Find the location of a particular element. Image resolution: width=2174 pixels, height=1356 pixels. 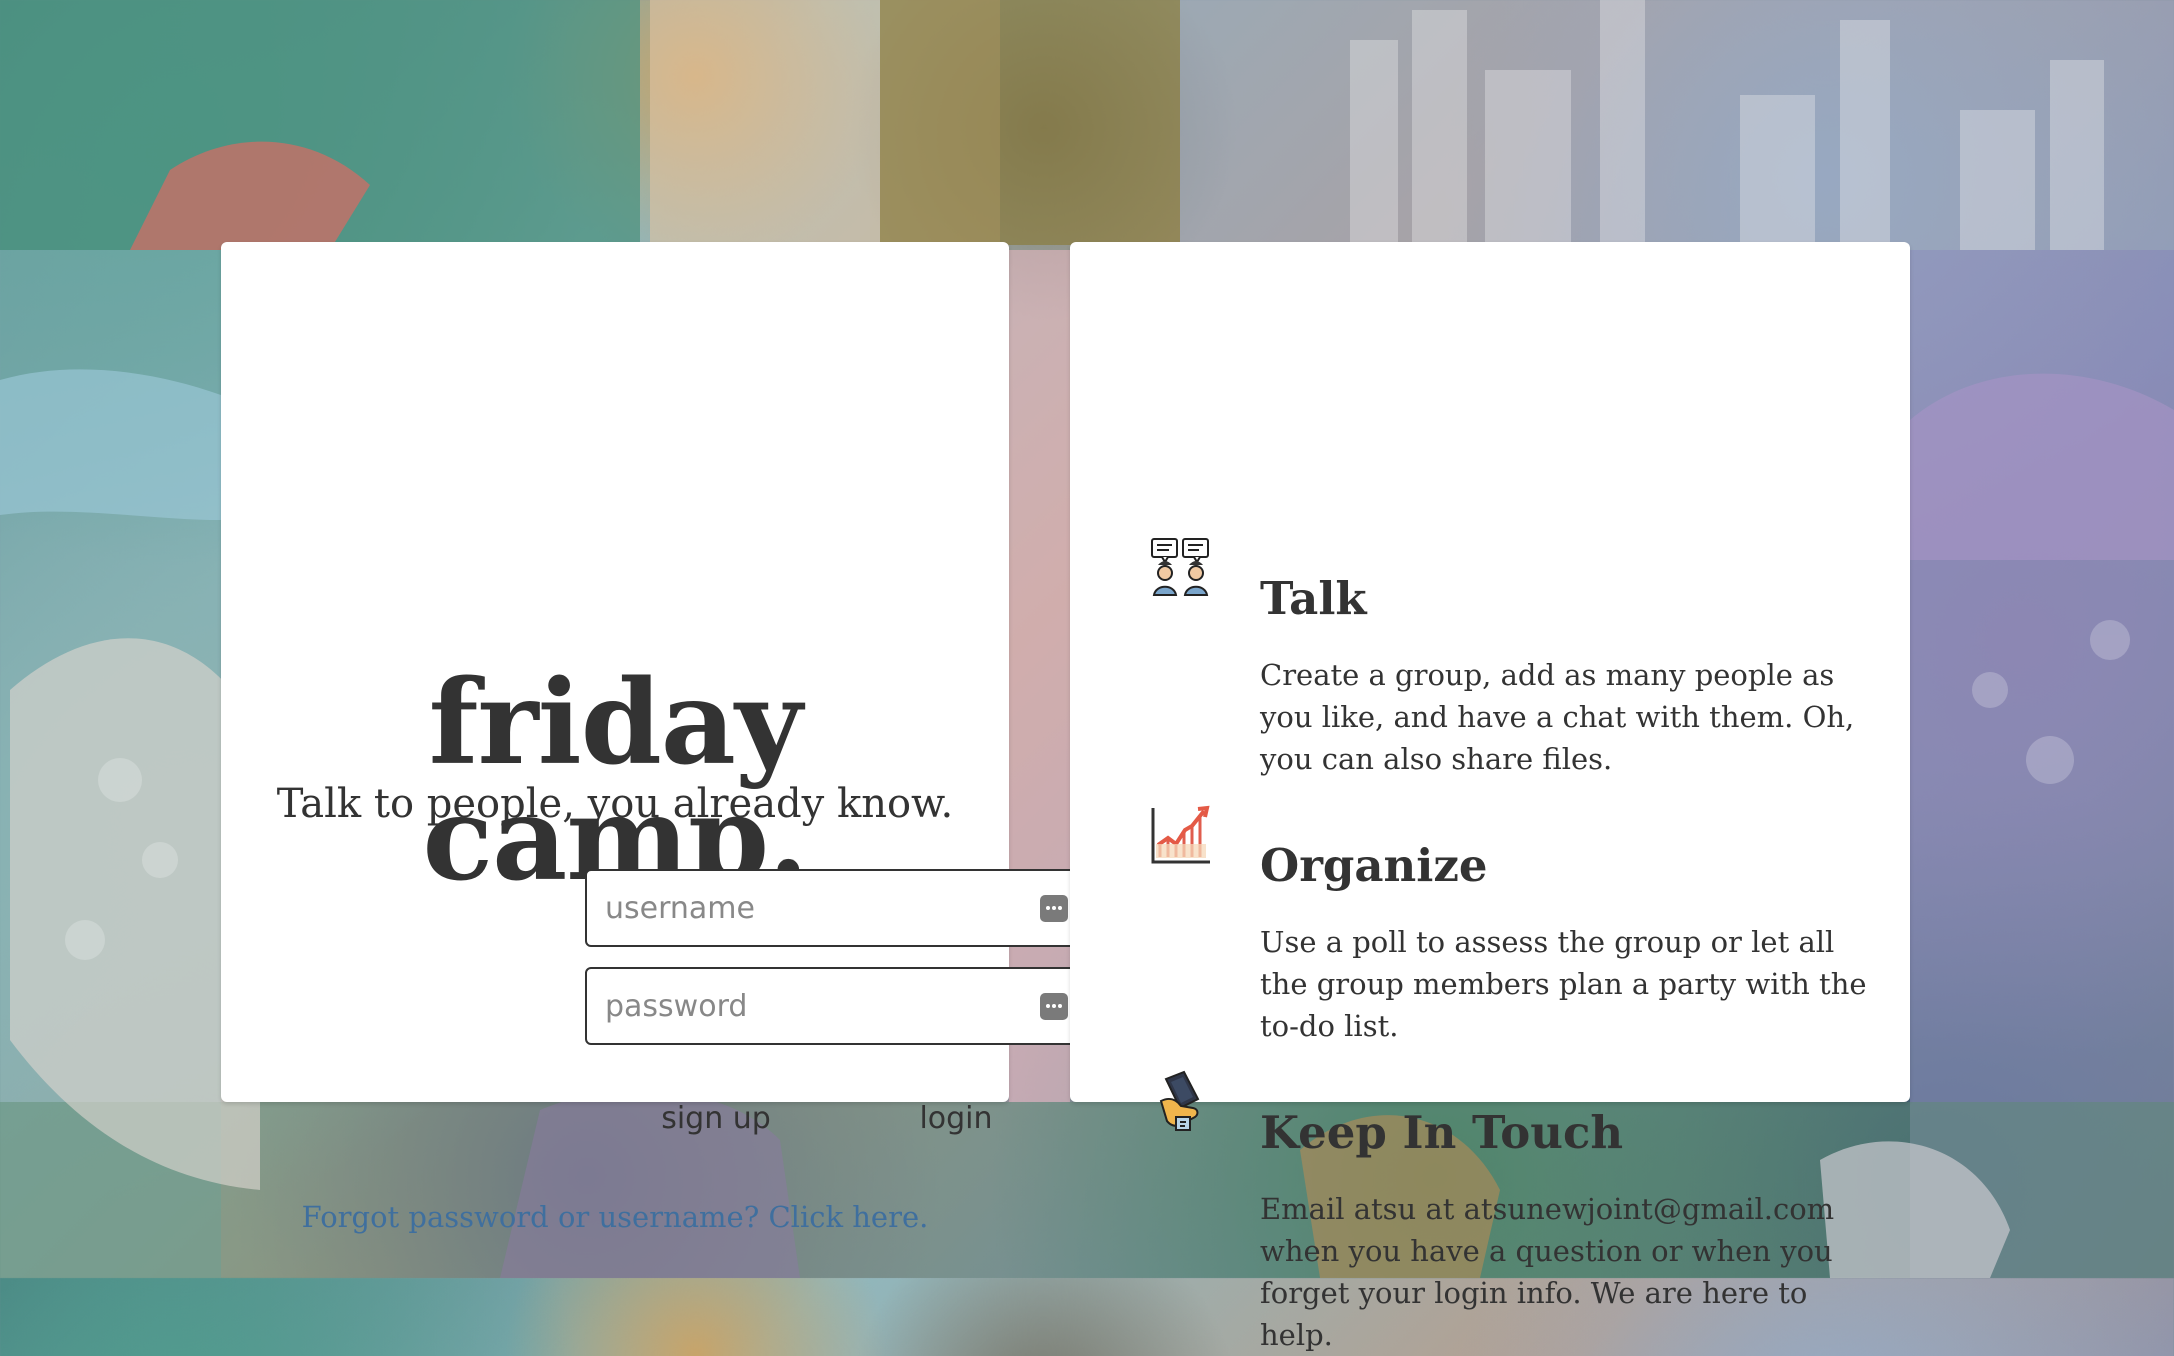

phone-hand-icon is located at coordinates (1179, 1100).